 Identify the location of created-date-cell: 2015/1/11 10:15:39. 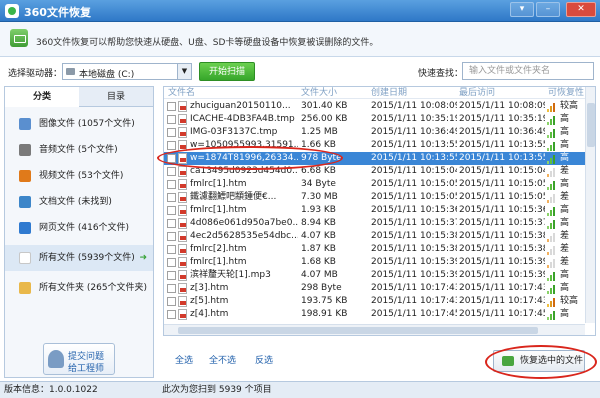
(414, 275).